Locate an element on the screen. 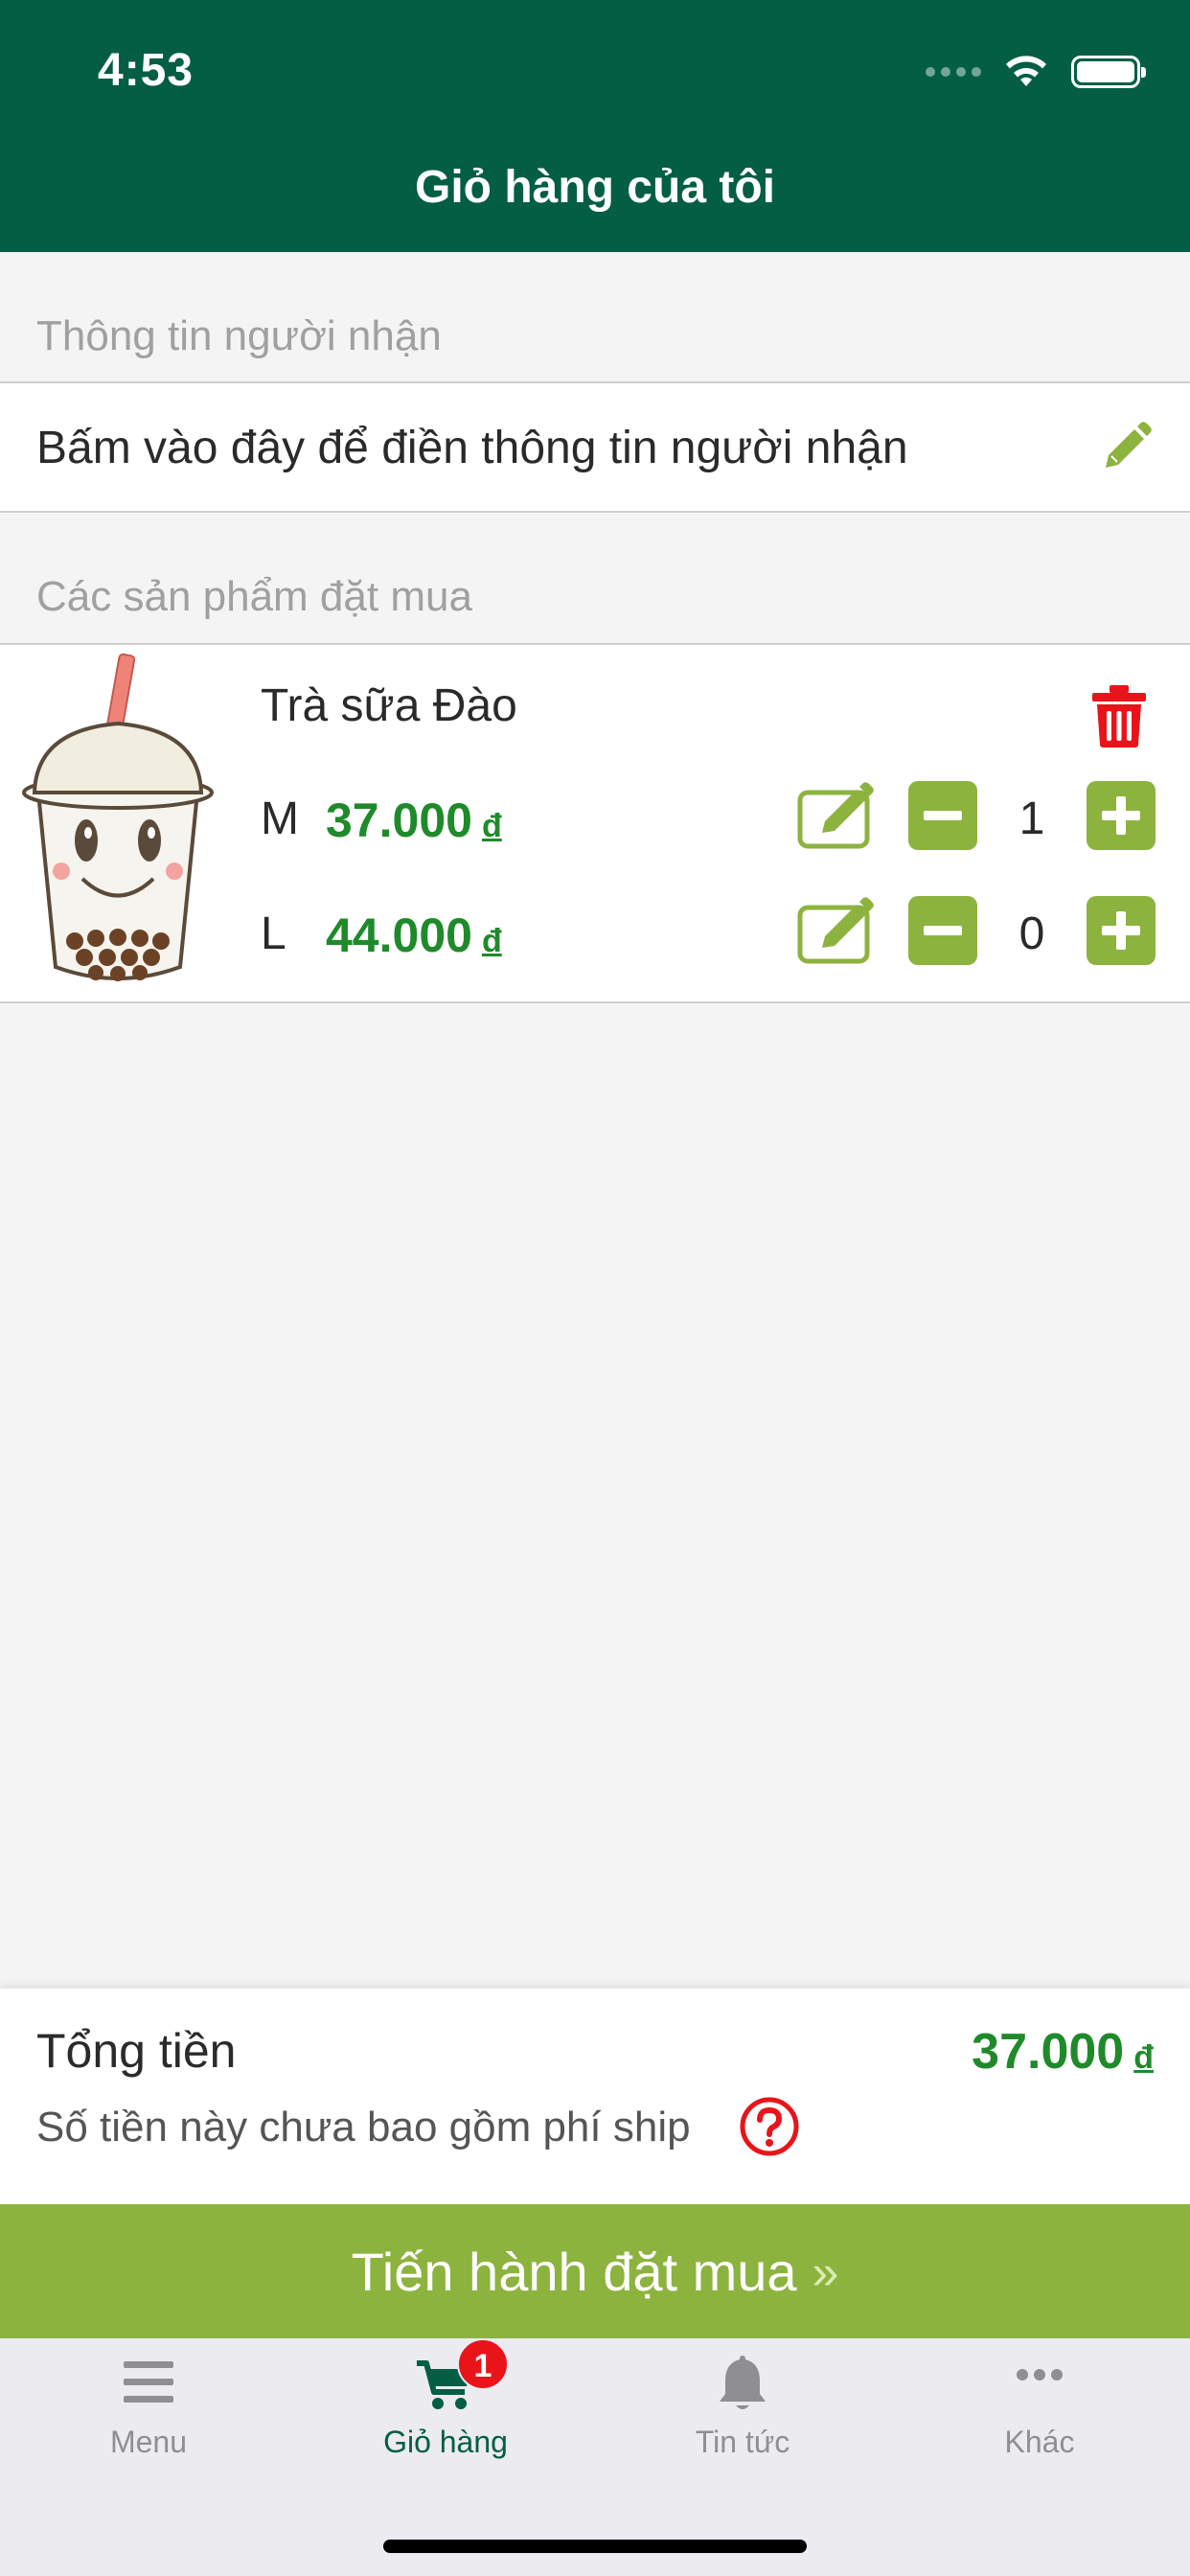 This screenshot has width=1190, height=2576. trash-icon is located at coordinates (1119, 715).